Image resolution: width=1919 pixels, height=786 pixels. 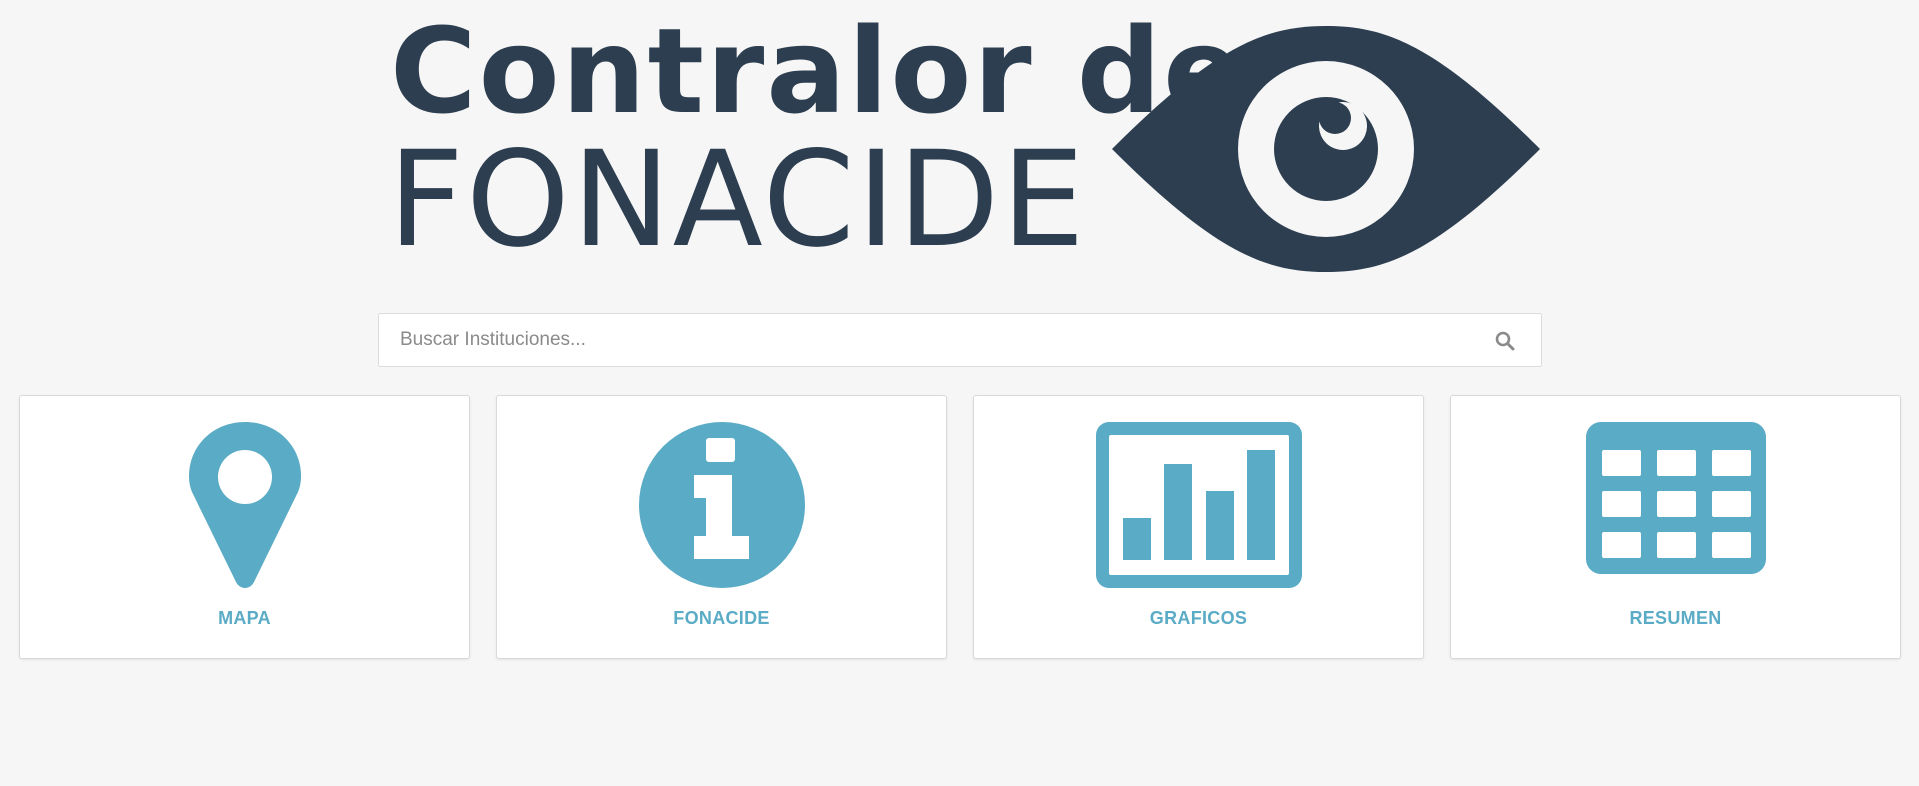 What do you see at coordinates (1505, 341) in the screenshot?
I see `search-icon` at bounding box center [1505, 341].